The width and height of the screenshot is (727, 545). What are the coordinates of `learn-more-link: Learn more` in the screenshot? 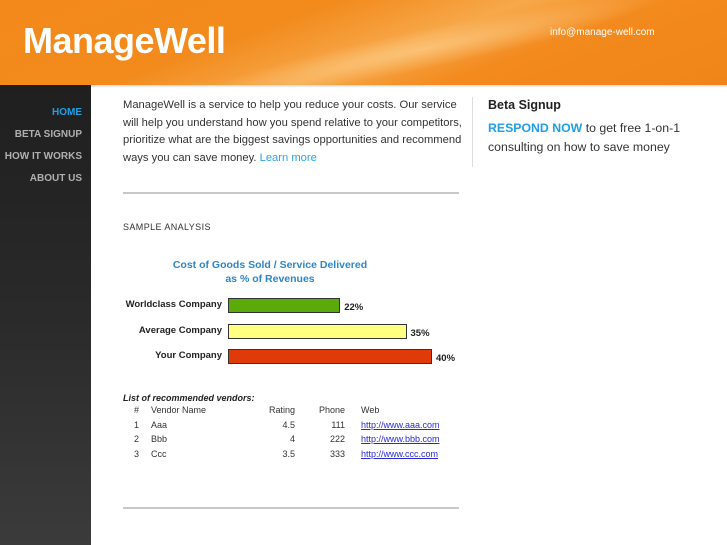 It's located at (288, 158).